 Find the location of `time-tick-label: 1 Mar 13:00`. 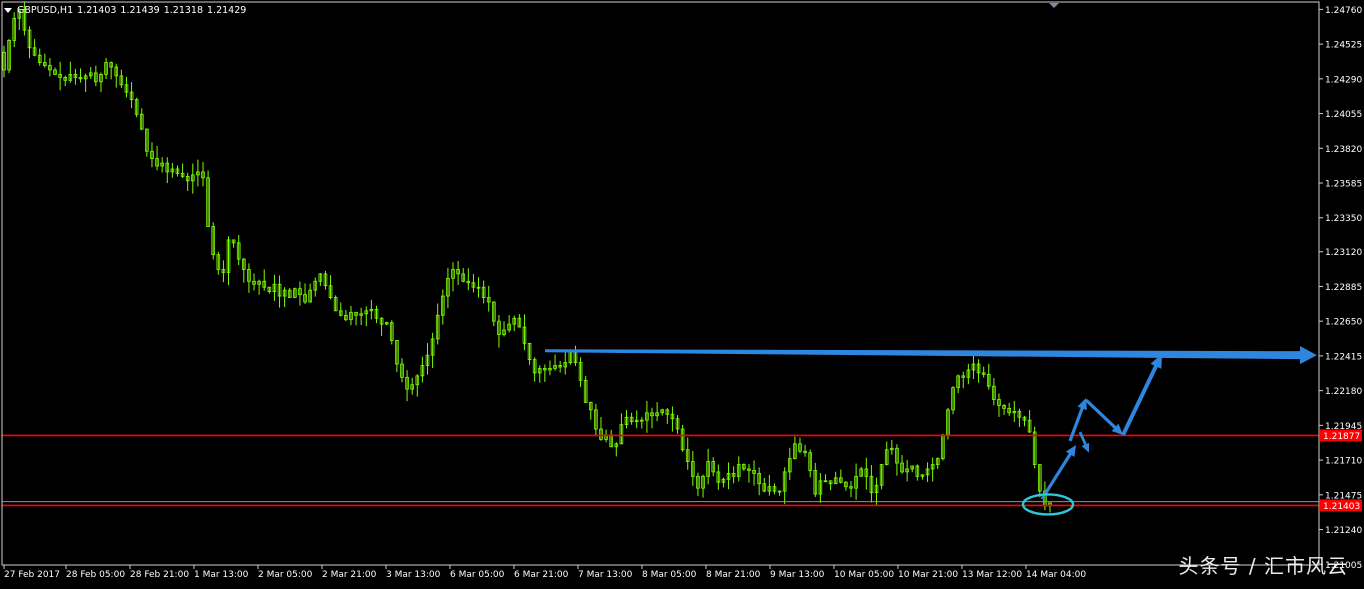

time-tick-label: 1 Mar 13:00 is located at coordinates (221, 575).